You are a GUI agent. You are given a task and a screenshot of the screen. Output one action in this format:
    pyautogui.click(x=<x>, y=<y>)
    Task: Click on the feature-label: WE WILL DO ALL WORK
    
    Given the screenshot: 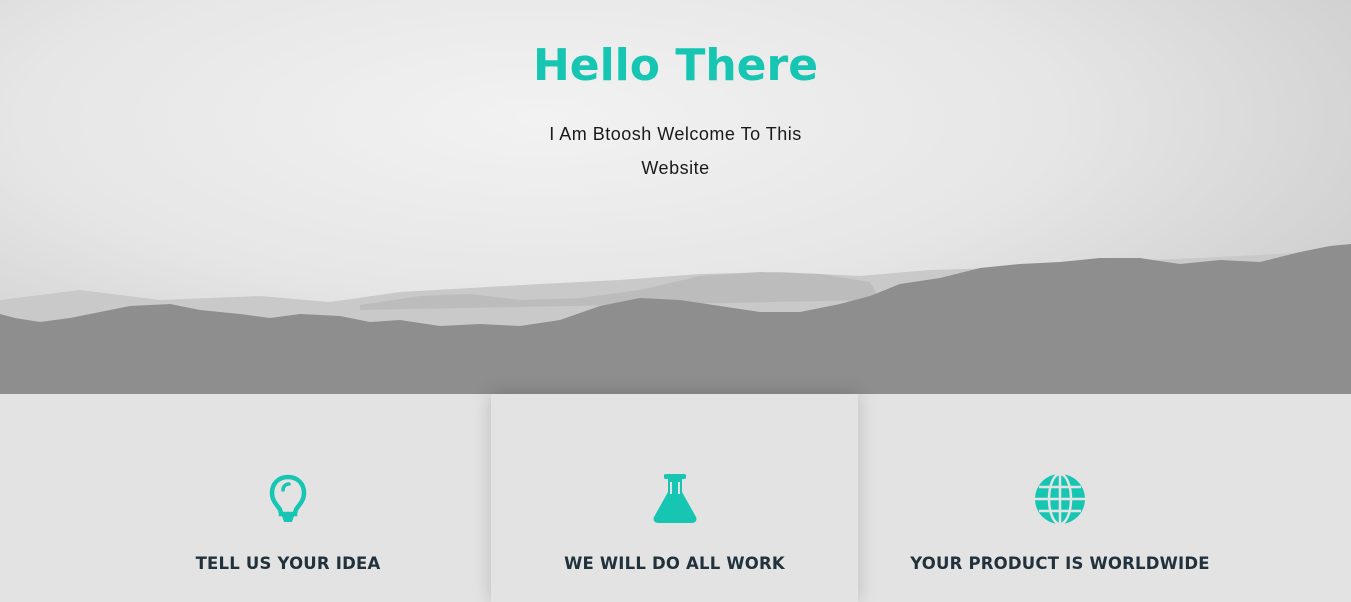 What is the action you would take?
    pyautogui.click(x=674, y=563)
    